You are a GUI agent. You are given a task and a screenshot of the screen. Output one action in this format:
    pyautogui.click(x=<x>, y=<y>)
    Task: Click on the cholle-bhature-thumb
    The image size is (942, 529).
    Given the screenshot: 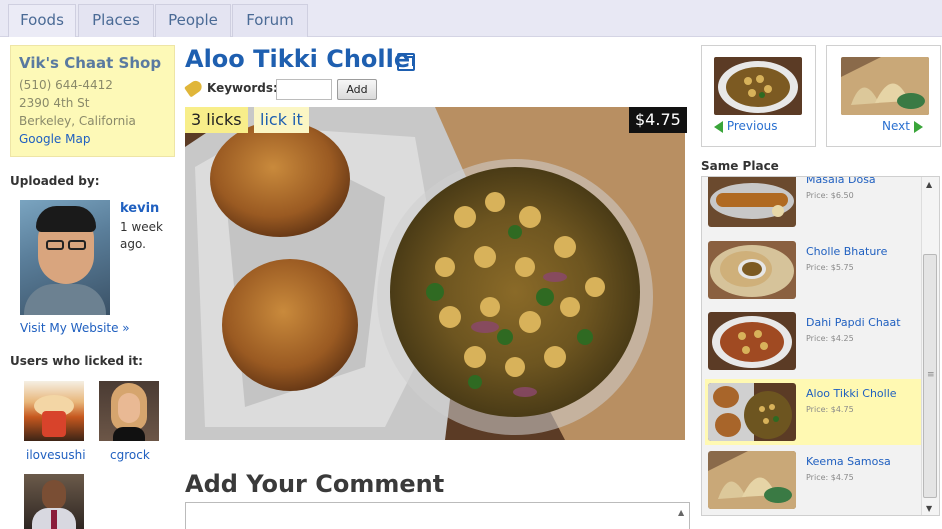 What is the action you would take?
    pyautogui.click(x=752, y=270)
    